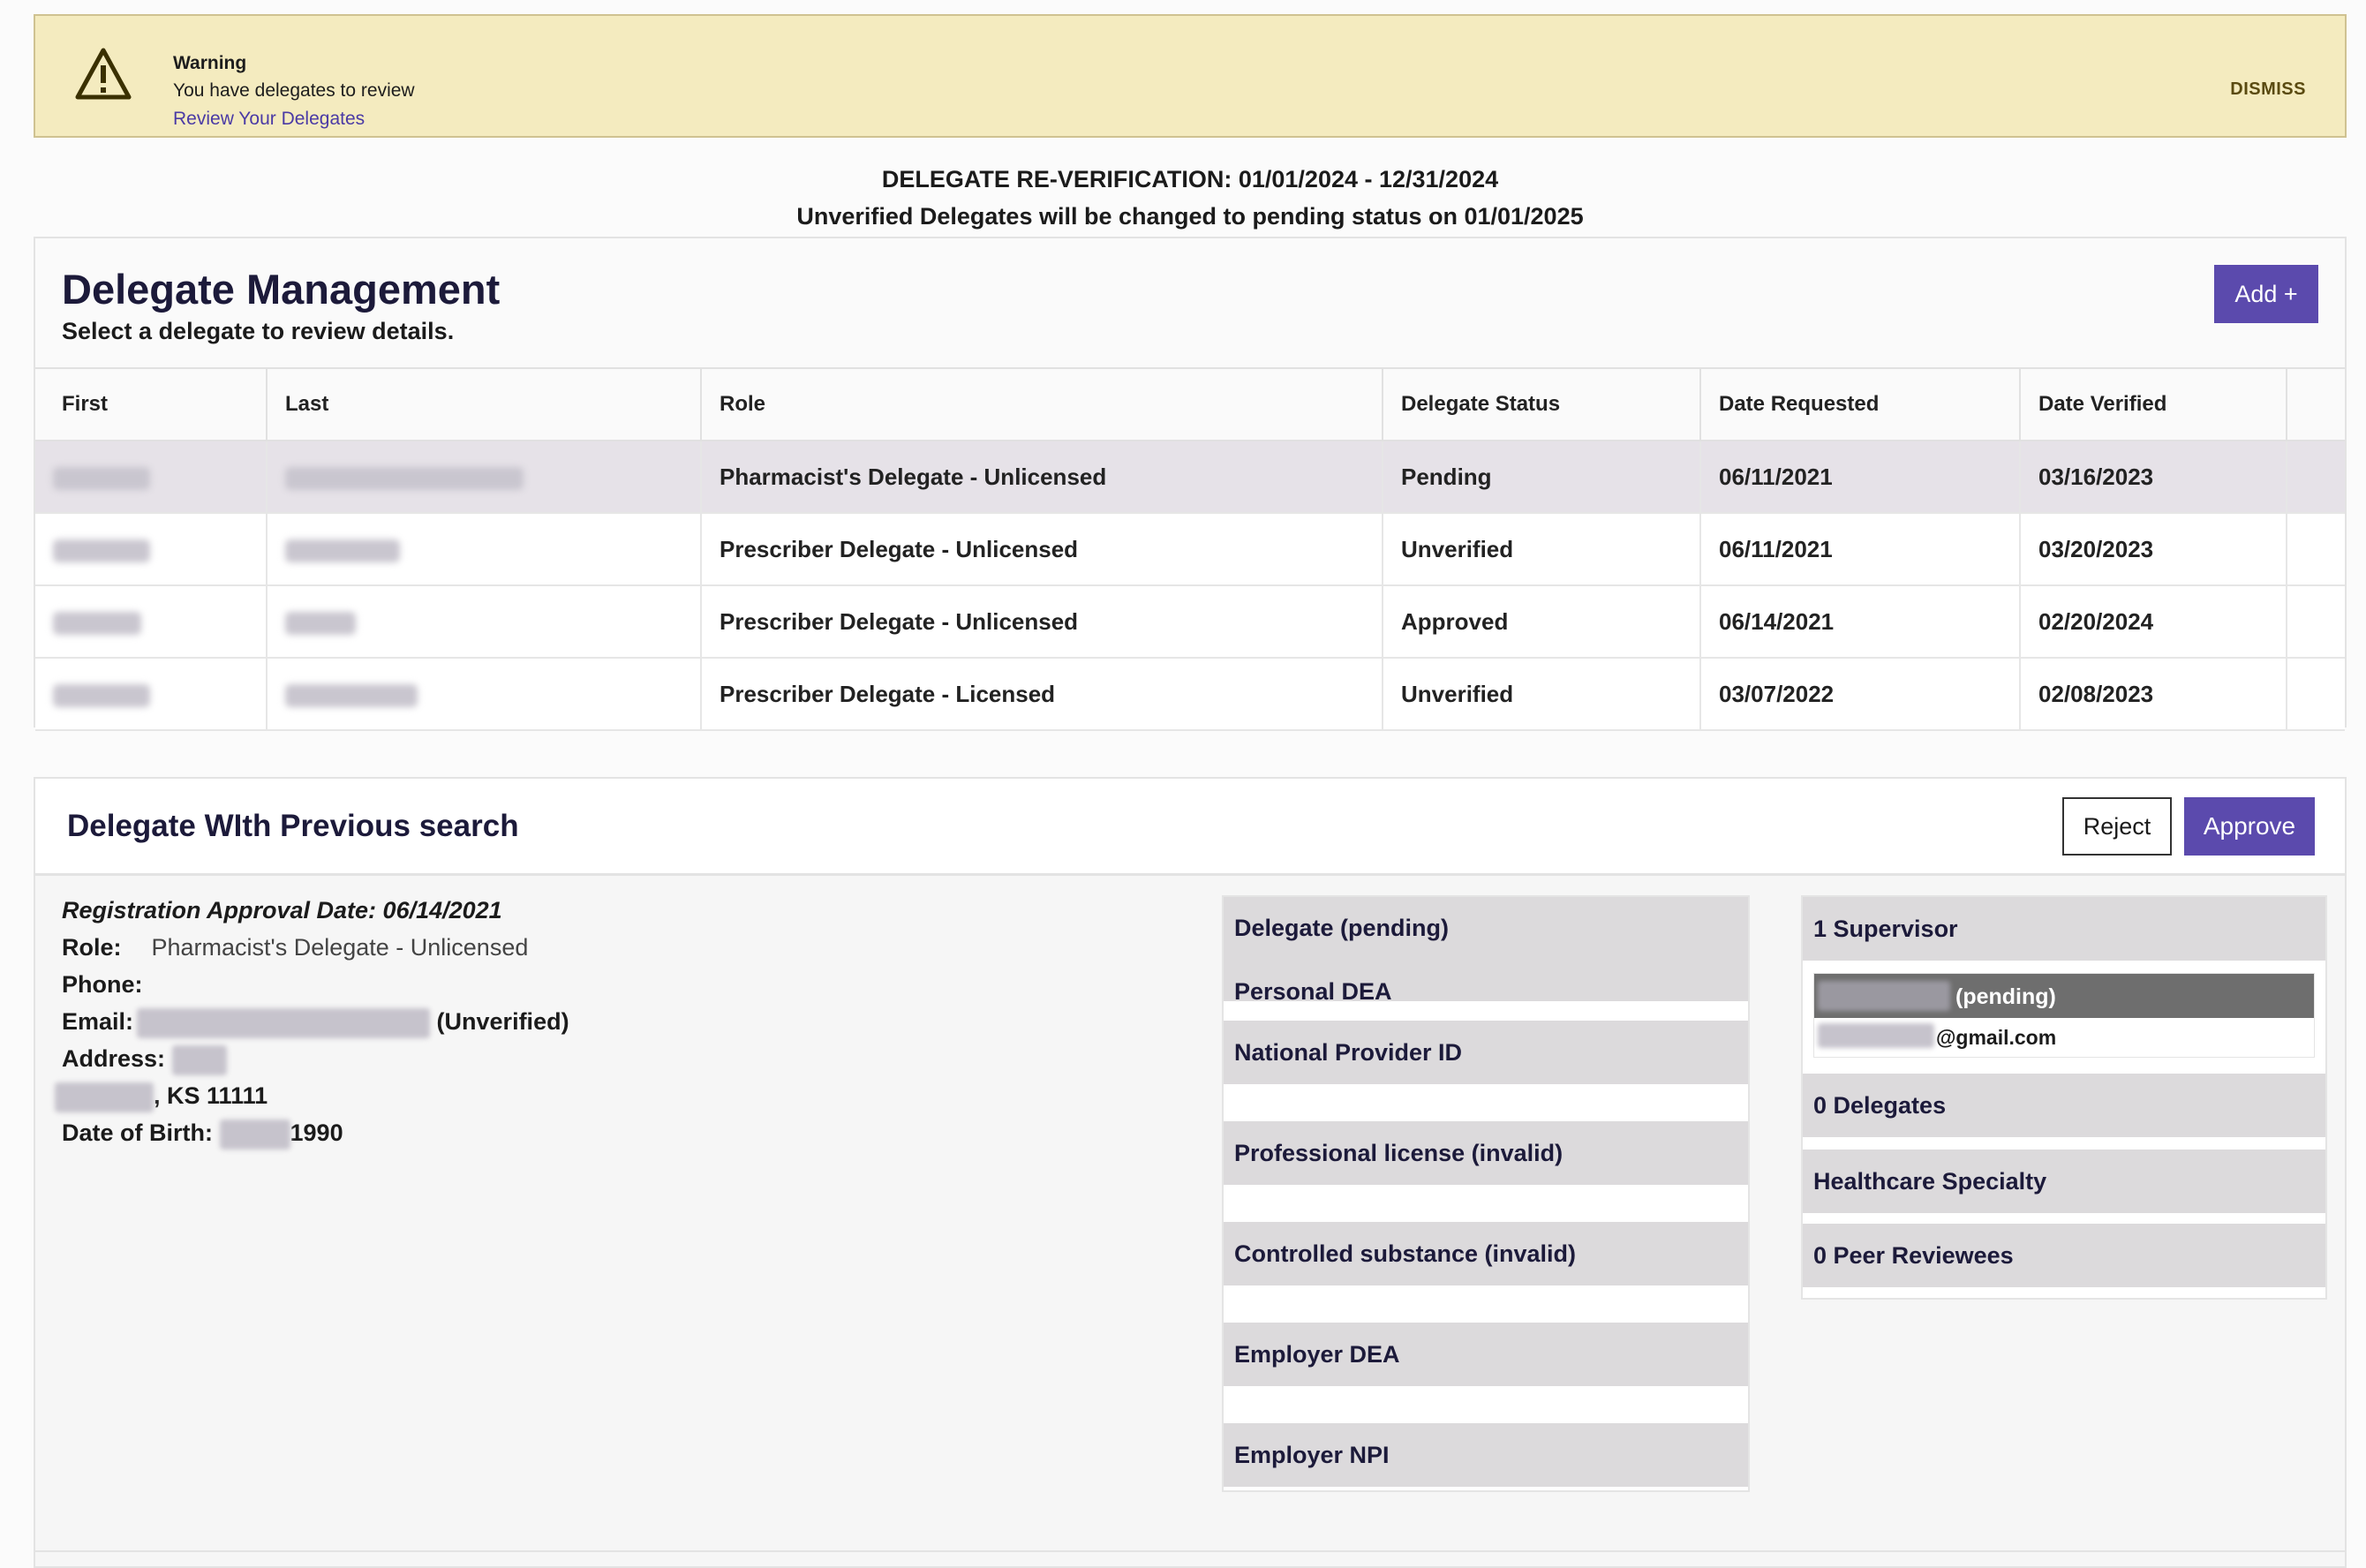 This screenshot has width=2366, height=1568. What do you see at coordinates (2064, 1255) in the screenshot?
I see `peer-reviewees-section: 0 Peer Reviewees` at bounding box center [2064, 1255].